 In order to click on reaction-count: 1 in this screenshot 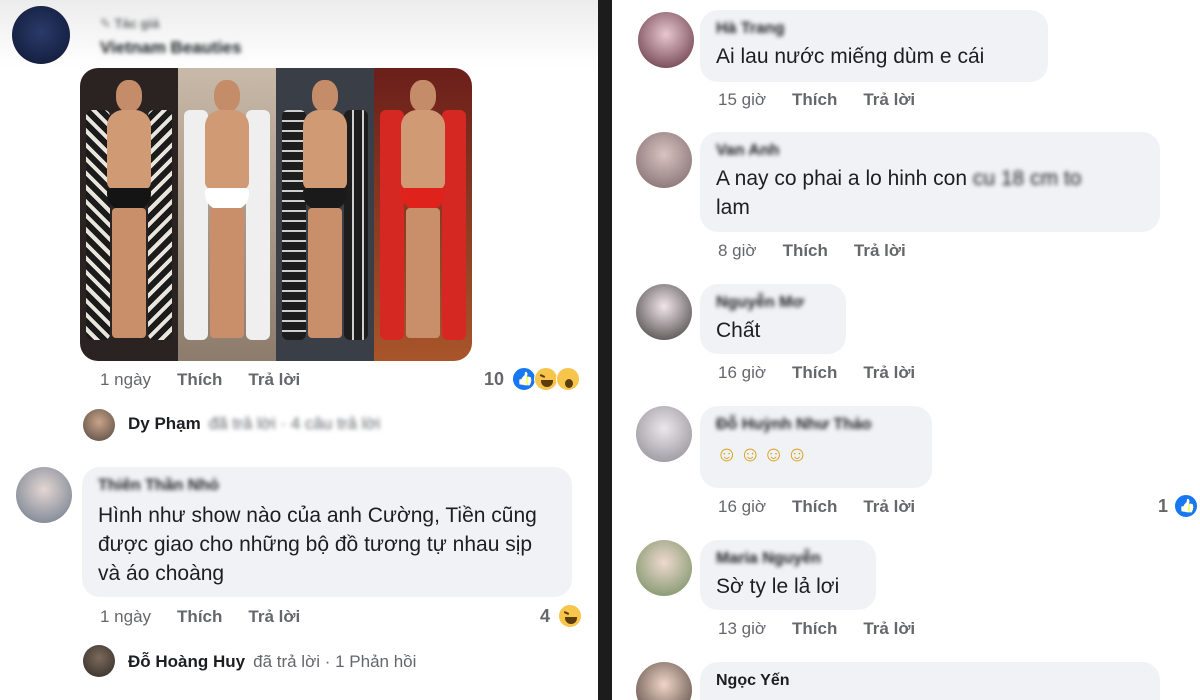, I will do `click(1163, 505)`.